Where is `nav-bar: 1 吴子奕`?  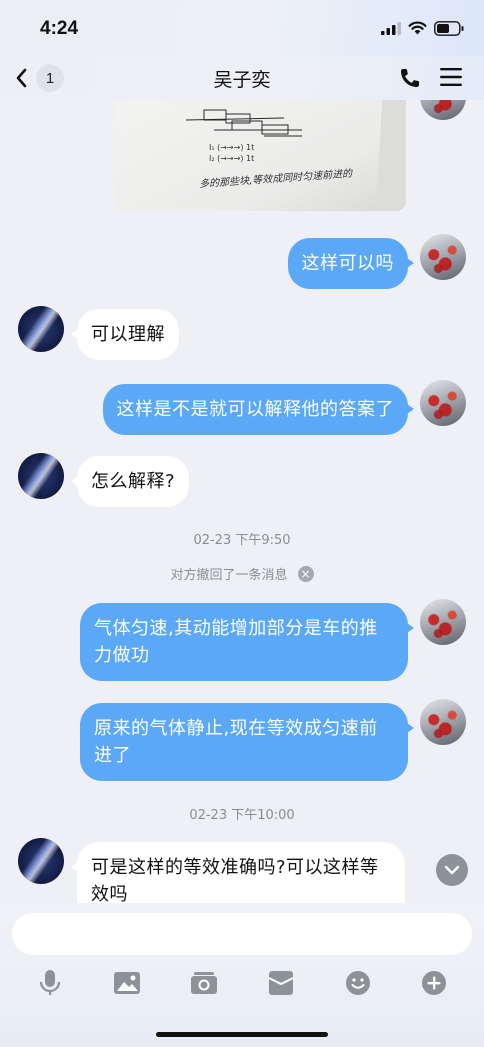 nav-bar: 1 吴子奕 is located at coordinates (242, 78).